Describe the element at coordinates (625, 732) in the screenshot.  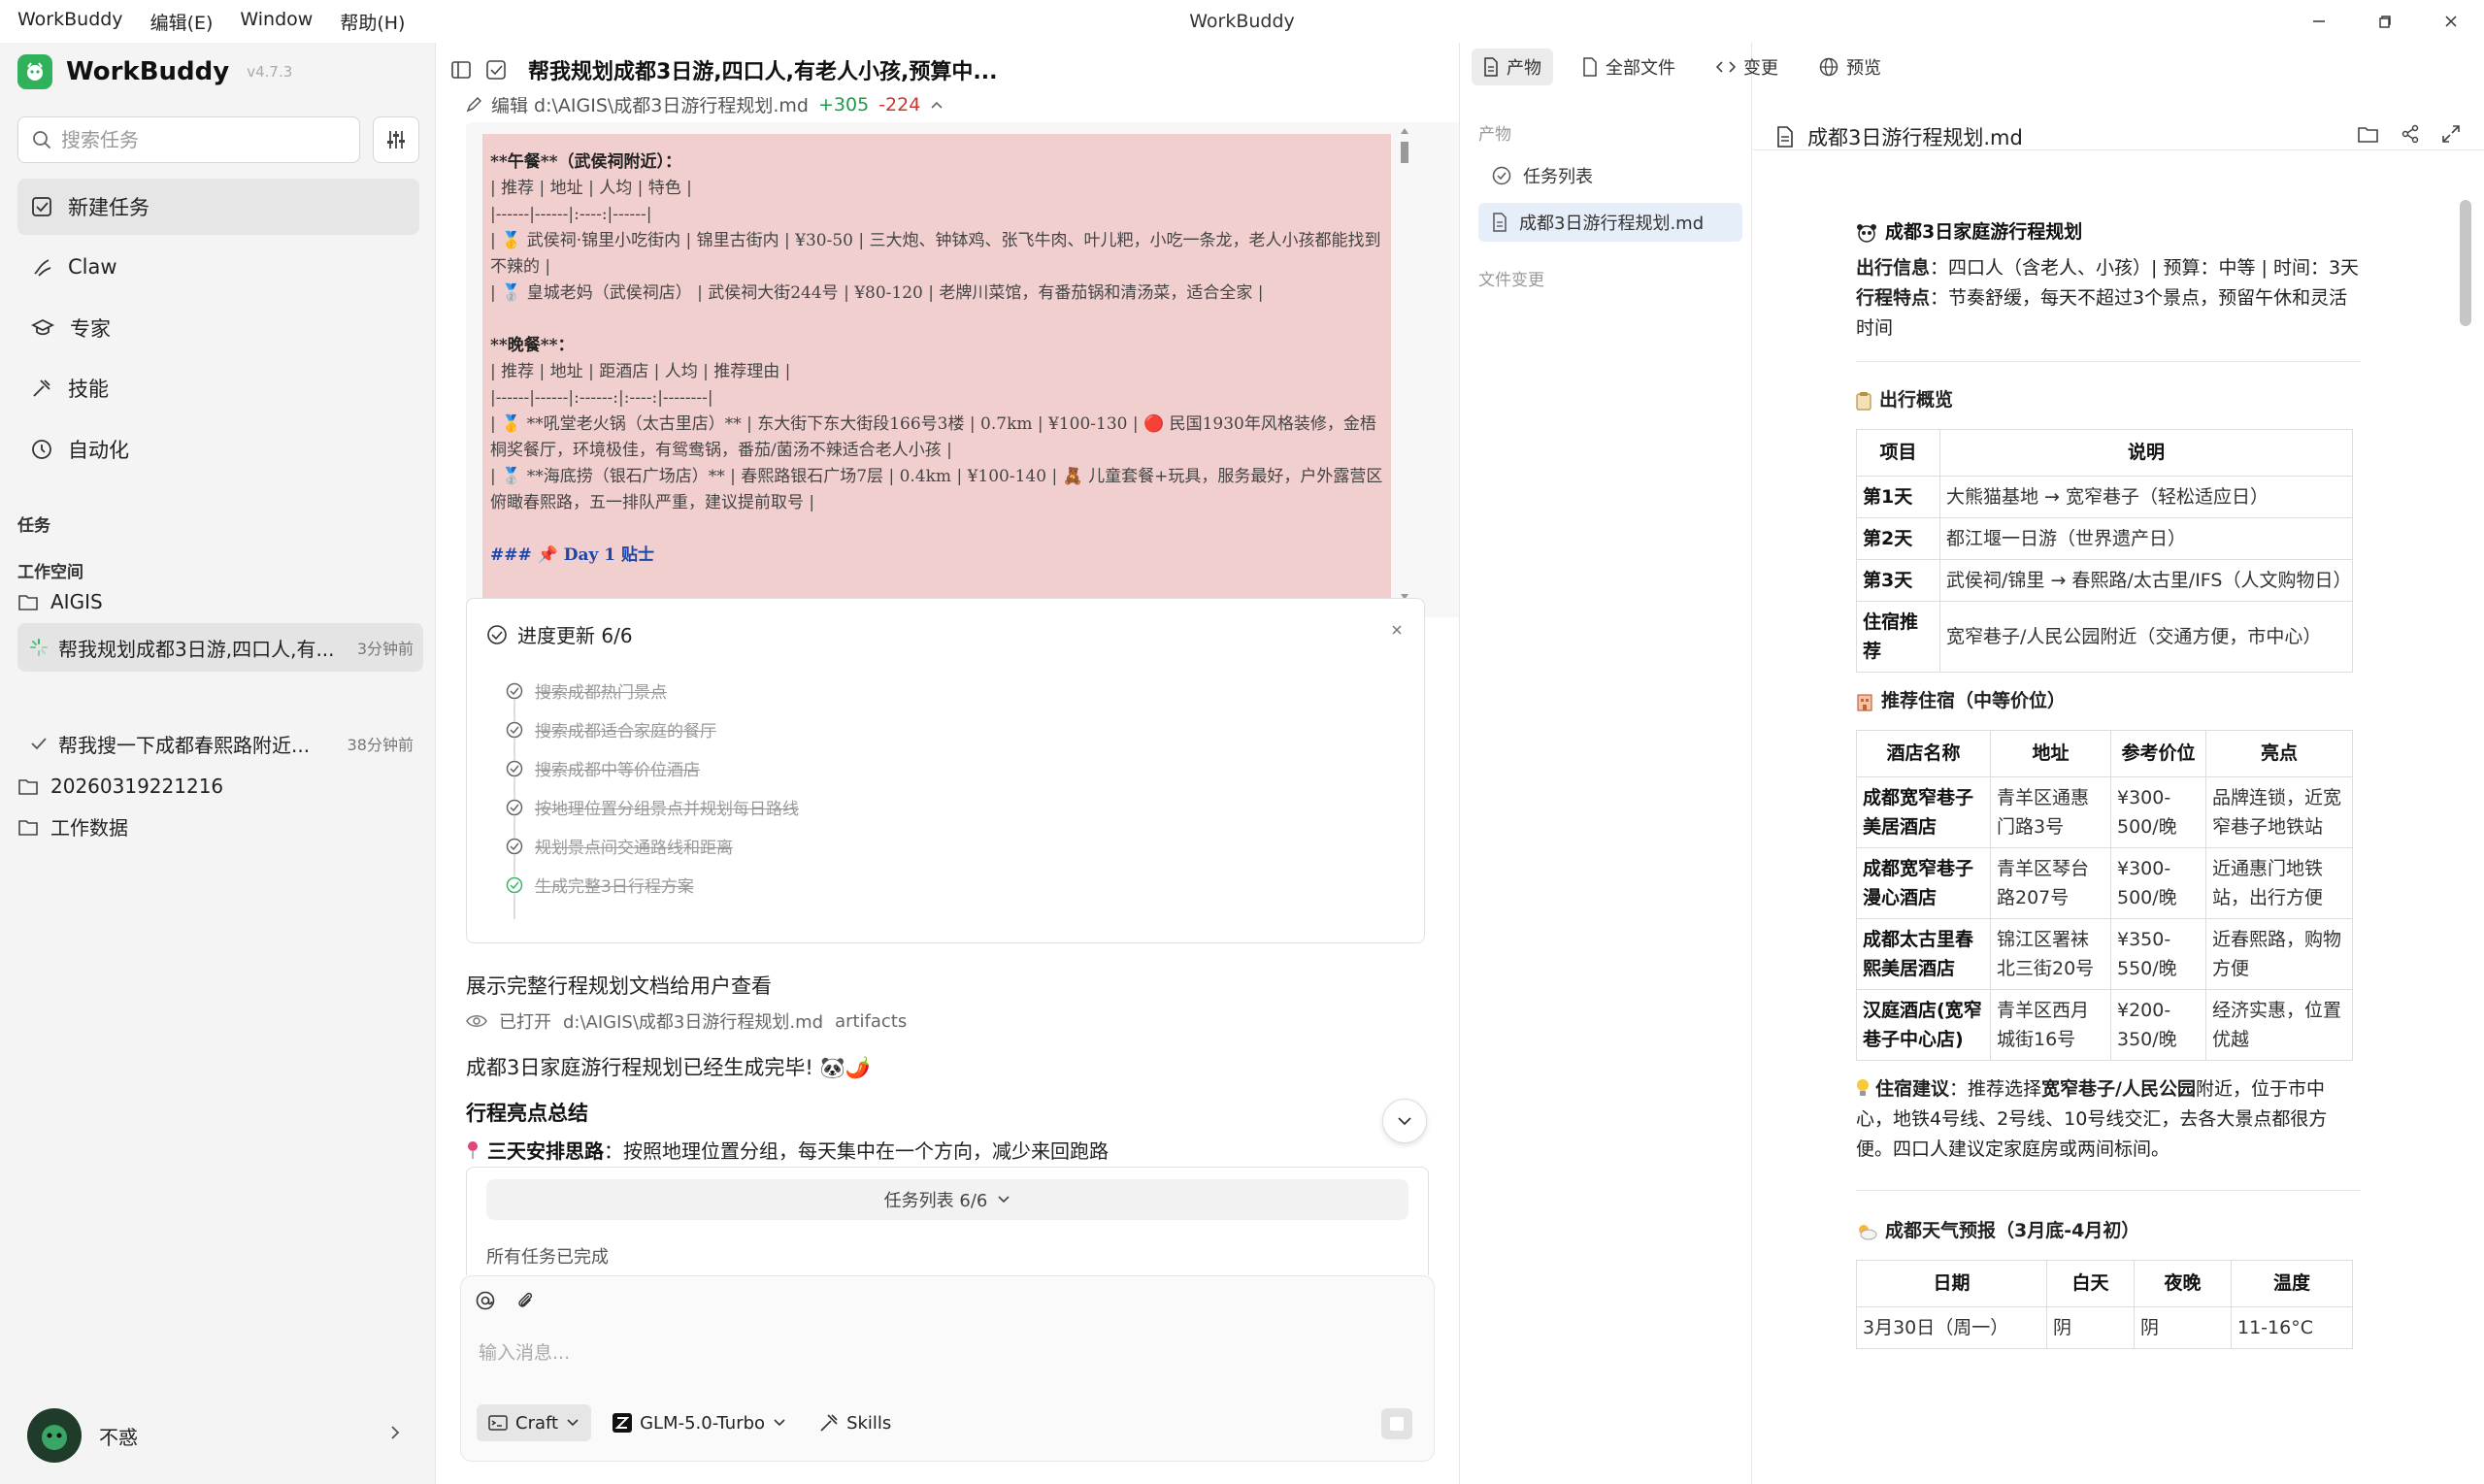
I see `progress-step-label: 搜索成都适合家庭的餐厅` at that location.